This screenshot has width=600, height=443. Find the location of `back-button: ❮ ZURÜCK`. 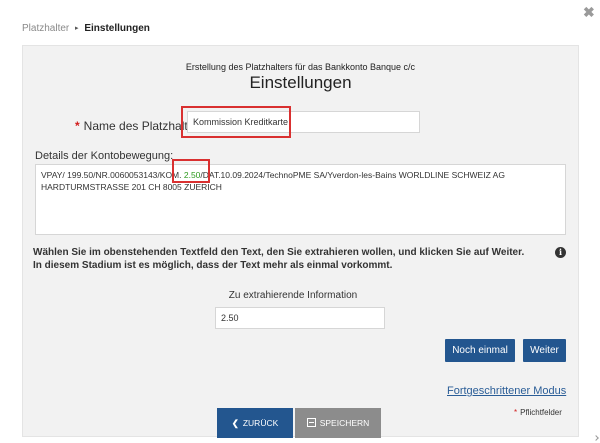

back-button: ❮ ZURÜCK is located at coordinates (255, 423).